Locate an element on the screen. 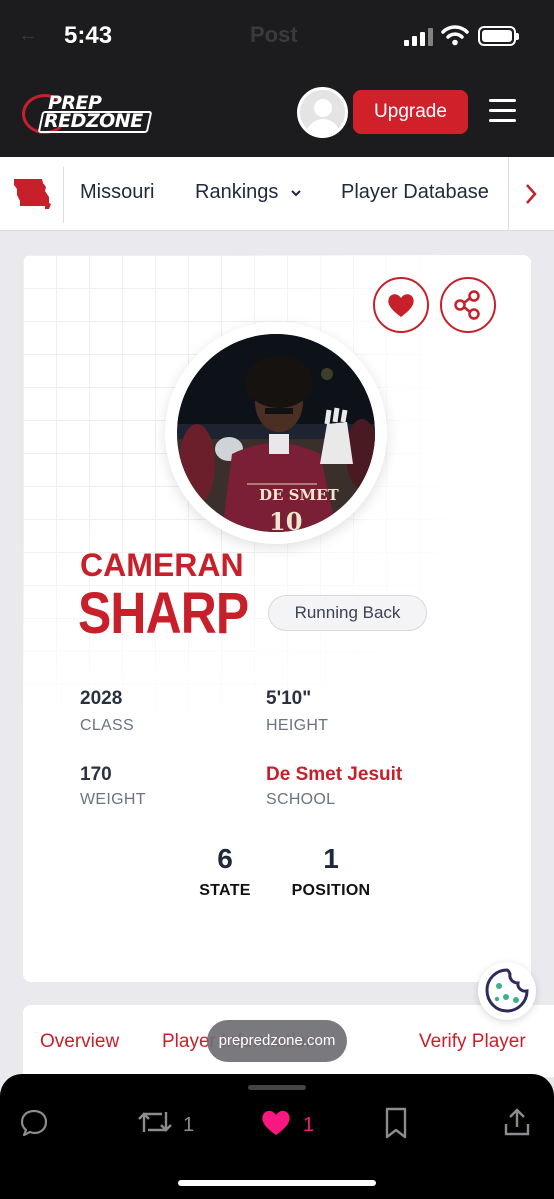 The height and width of the screenshot is (1199, 554). back-arrow-icon: ← is located at coordinates (28, 35).